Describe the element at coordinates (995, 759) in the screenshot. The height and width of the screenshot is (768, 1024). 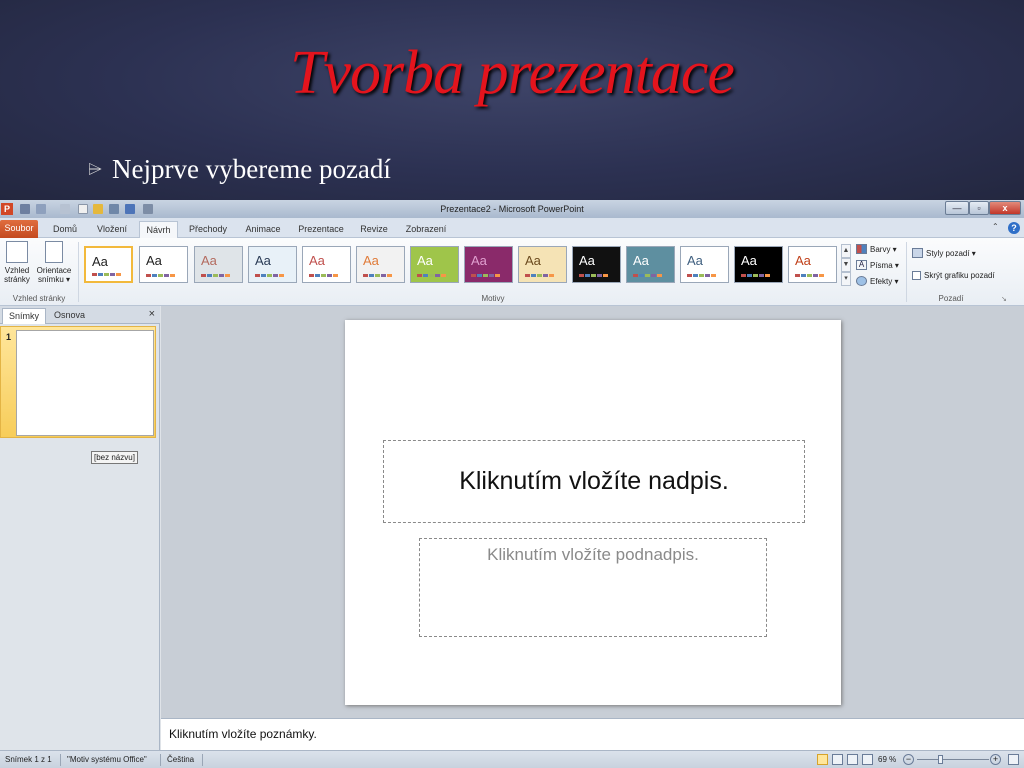
I see `zoom-in-button: +` at that location.